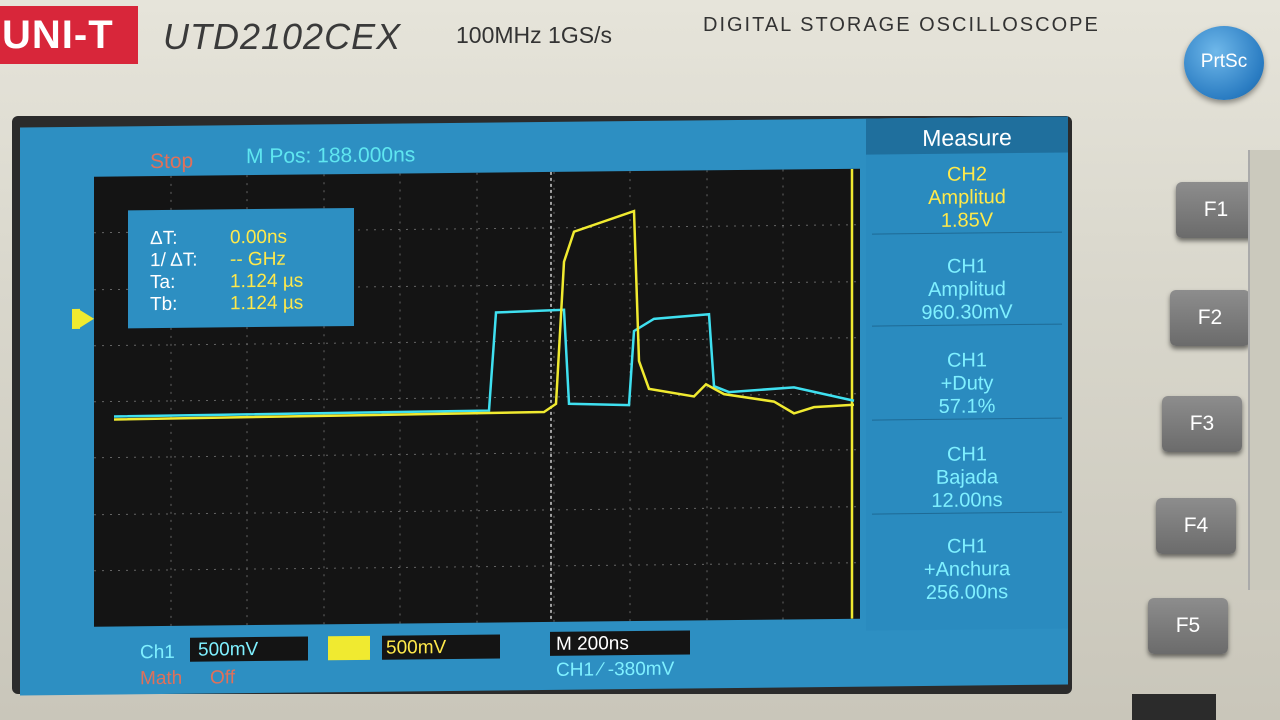  What do you see at coordinates (1210, 318) in the screenshot?
I see `f2-button: F2` at bounding box center [1210, 318].